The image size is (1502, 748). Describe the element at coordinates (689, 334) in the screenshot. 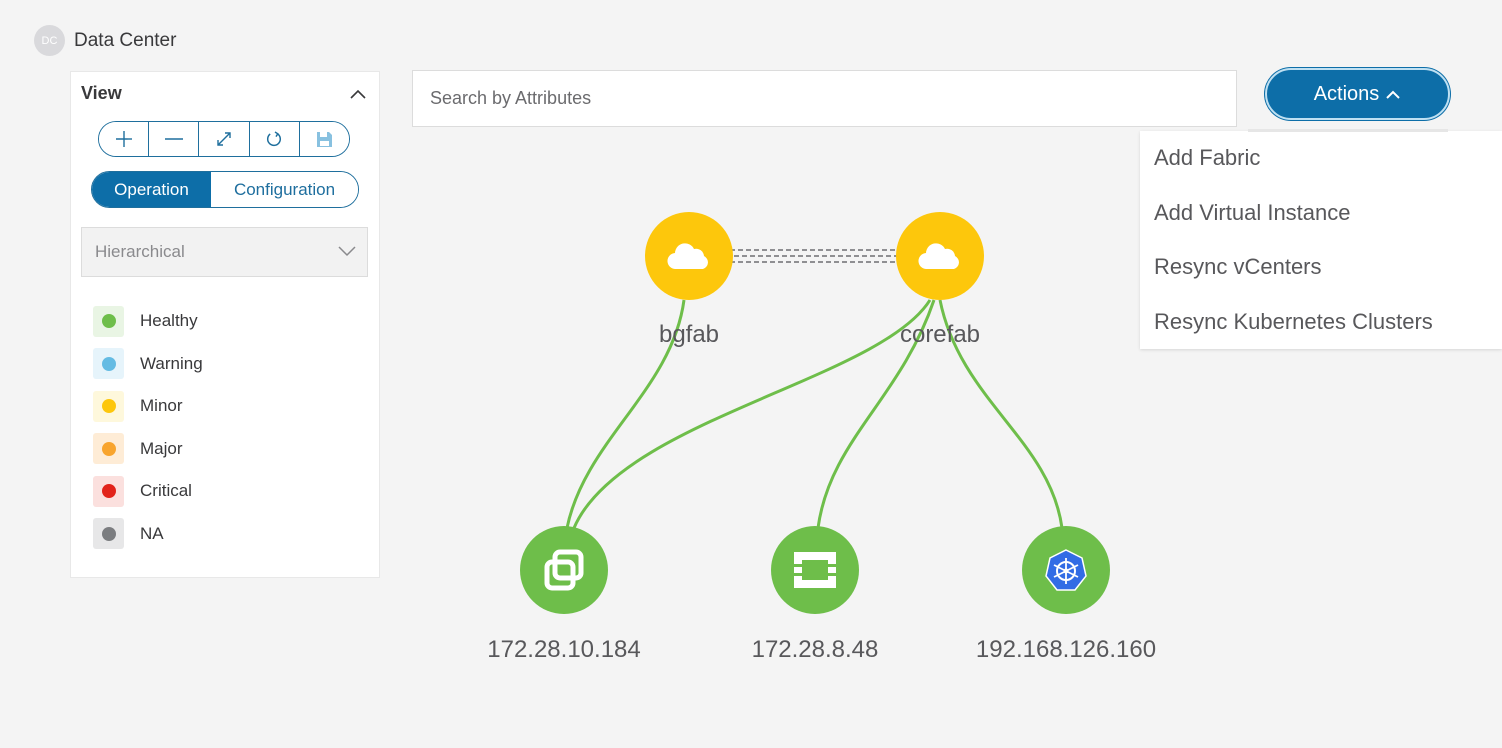

I see `fabric-label: bgfab` at that location.